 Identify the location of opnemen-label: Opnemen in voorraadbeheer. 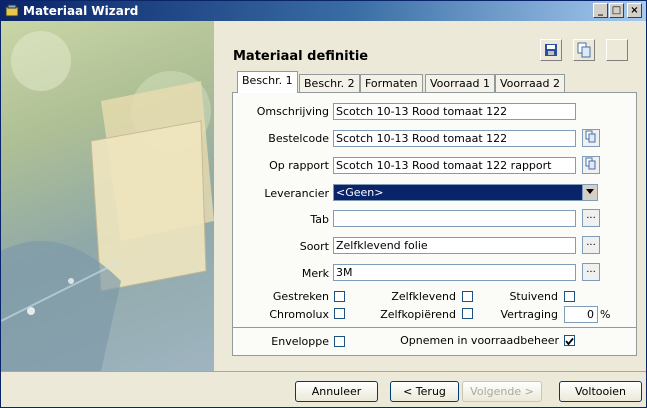
(479, 340).